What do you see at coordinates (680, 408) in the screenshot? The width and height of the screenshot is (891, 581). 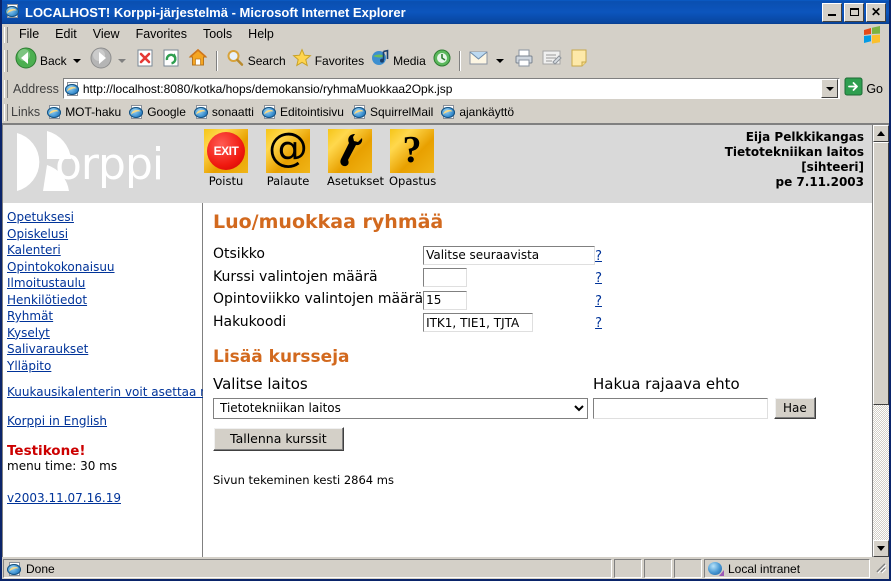 I see `filter-input` at bounding box center [680, 408].